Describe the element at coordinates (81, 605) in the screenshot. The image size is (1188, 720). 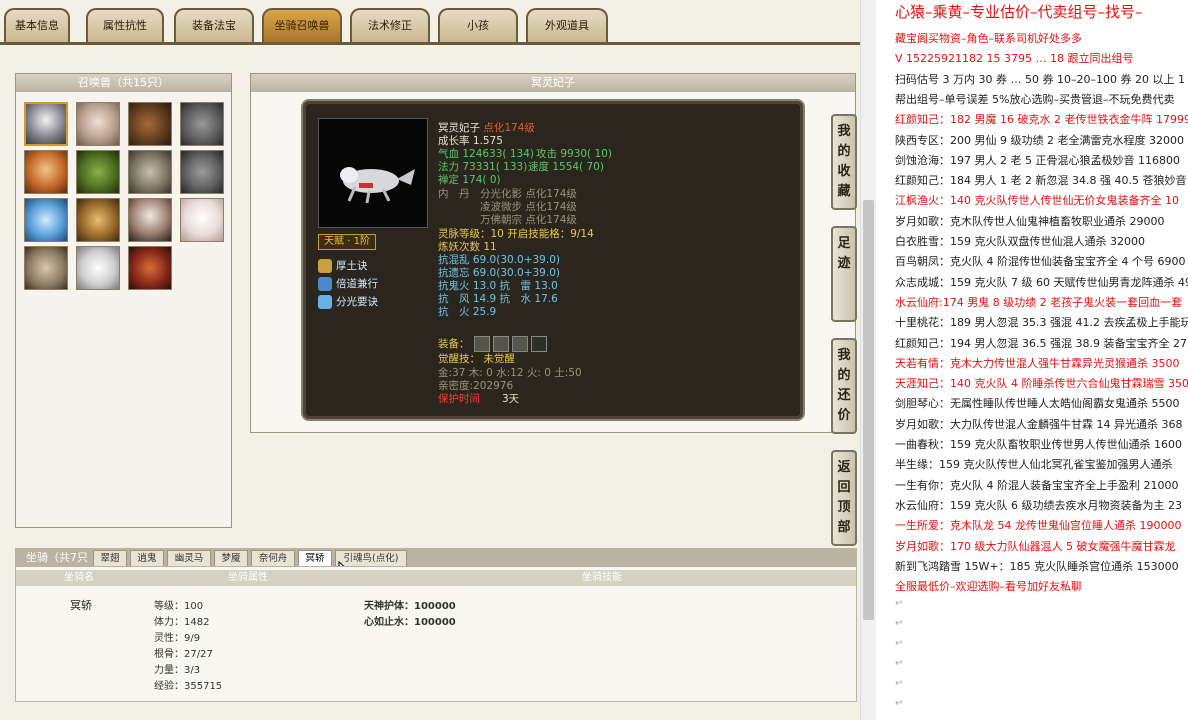
I see `mount-name: 冥轿` at that location.